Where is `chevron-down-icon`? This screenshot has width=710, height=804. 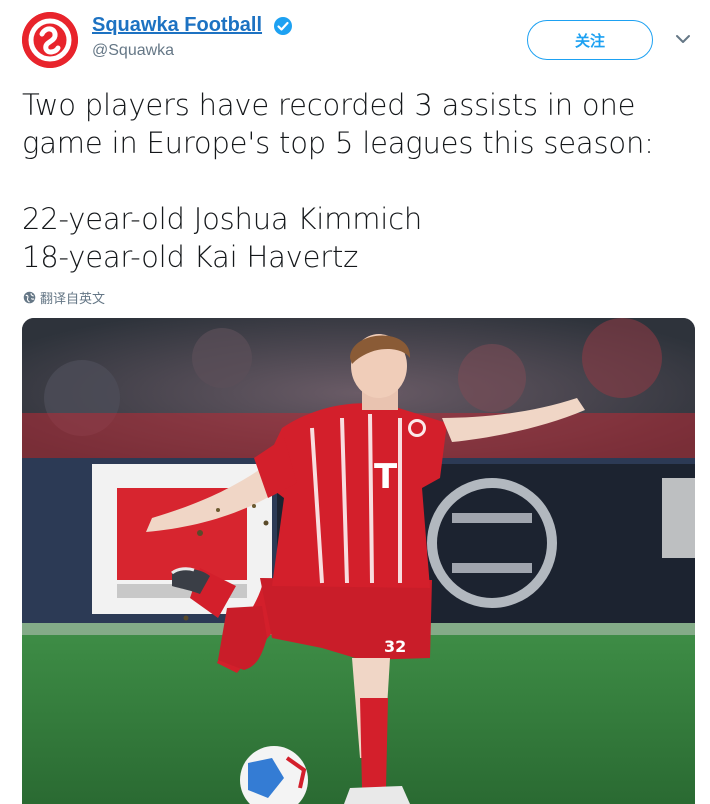
chevron-down-icon is located at coordinates (683, 39).